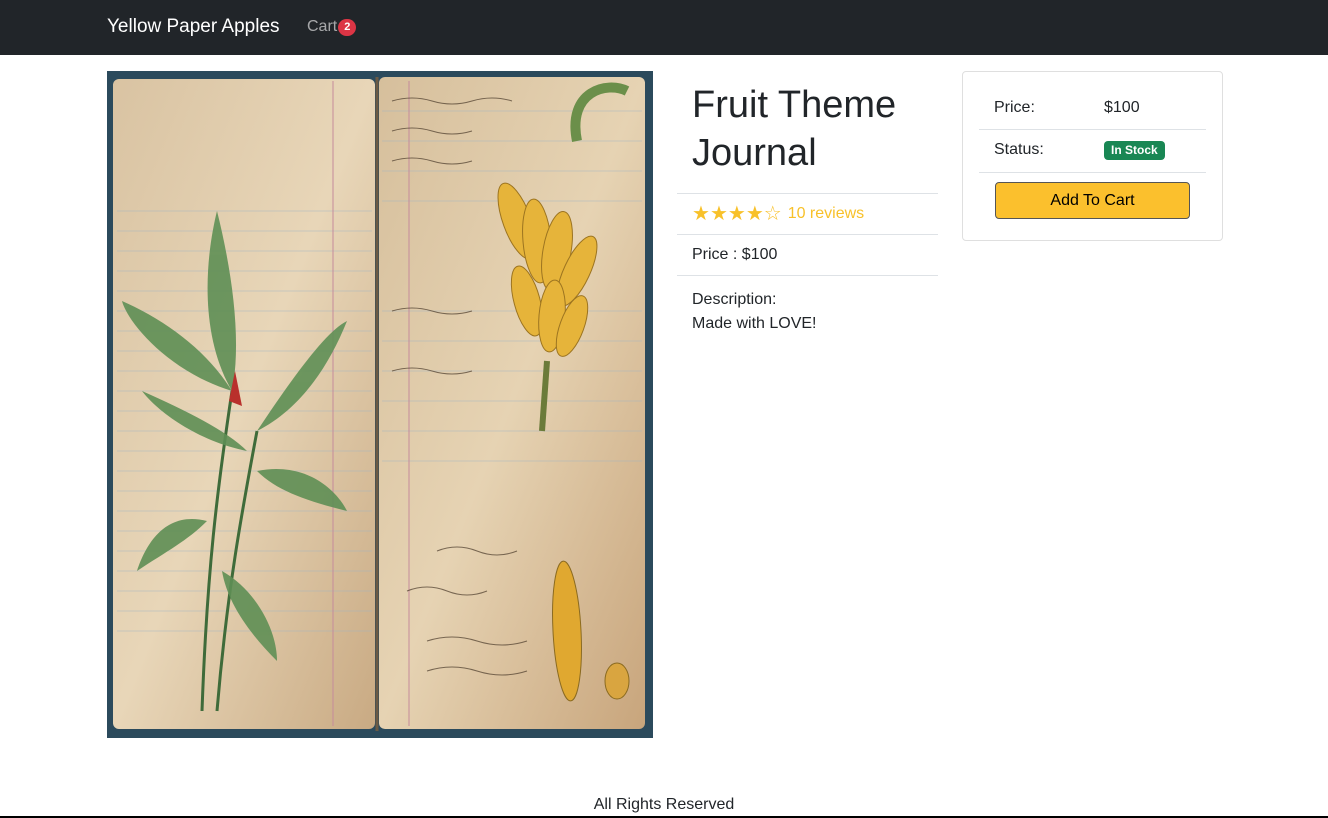 This screenshot has height=818, width=1328. I want to click on description-label: Description:, so click(734, 299).